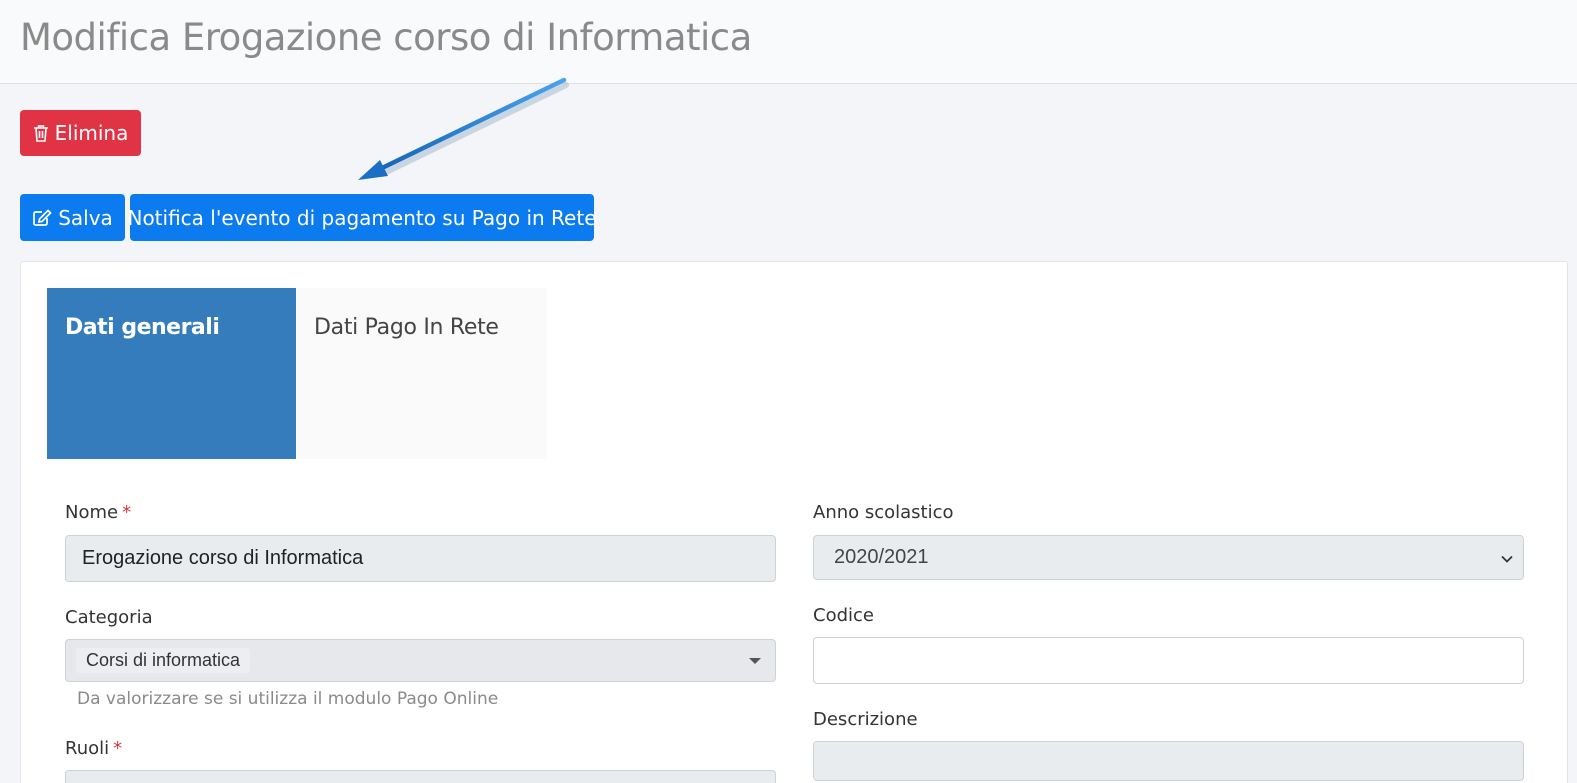  I want to click on nome-input: Erogazione corso di Informatica, so click(420, 558).